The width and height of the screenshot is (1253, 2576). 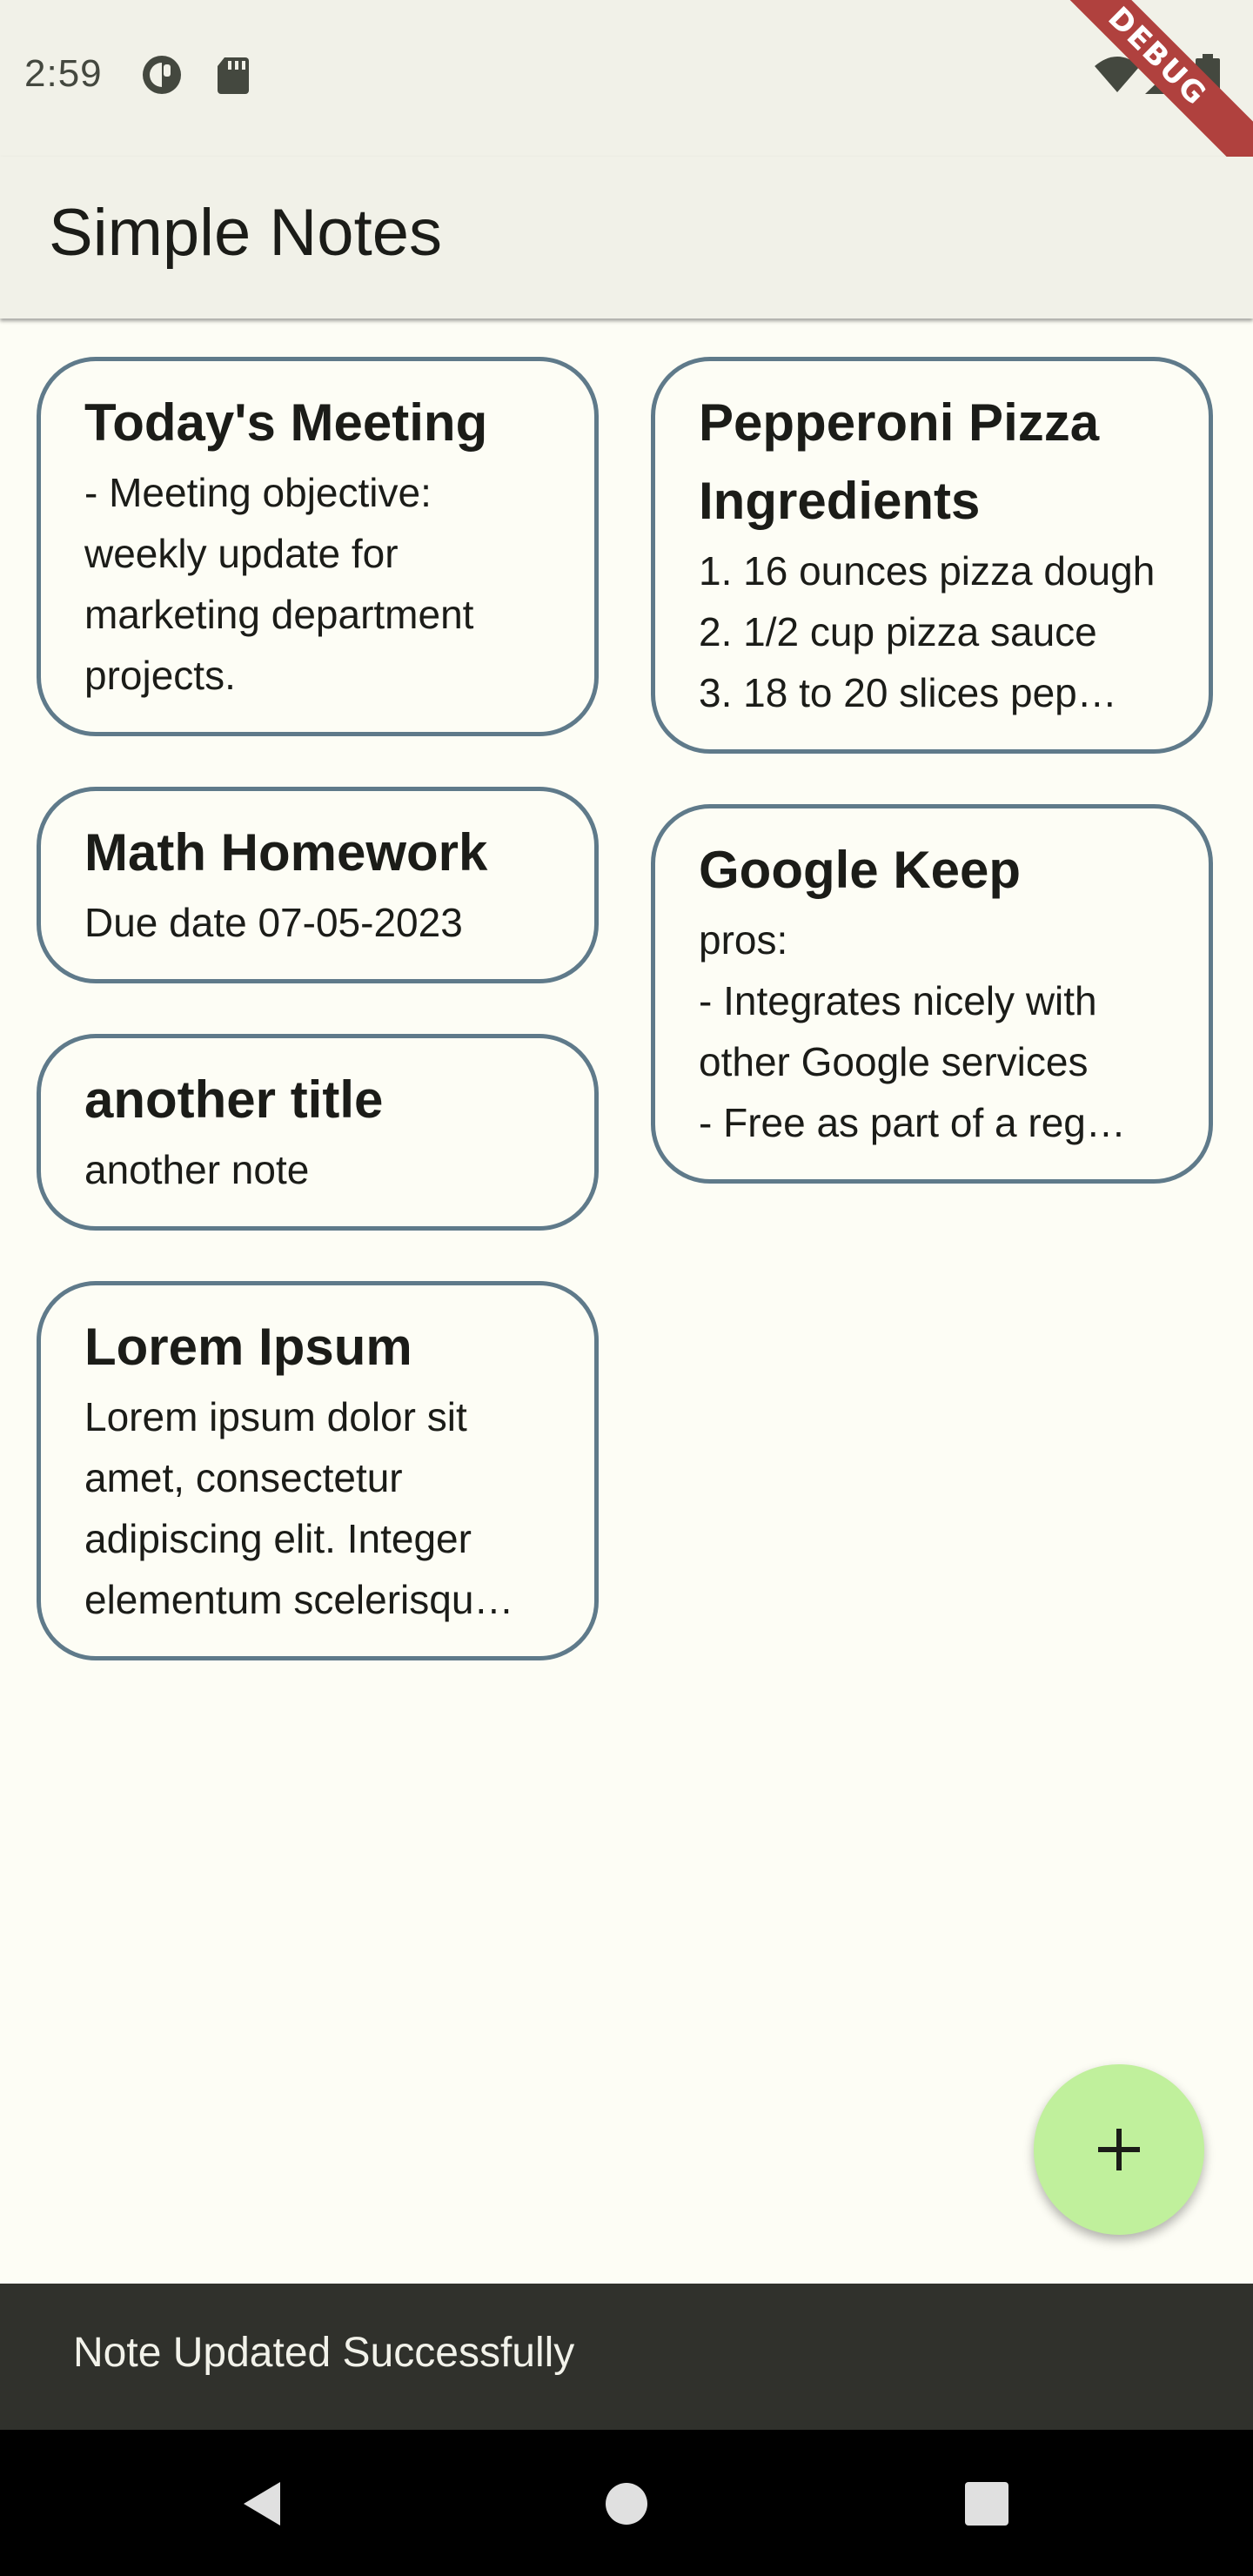 What do you see at coordinates (197, 1169) in the screenshot?
I see `note-body: another note` at bounding box center [197, 1169].